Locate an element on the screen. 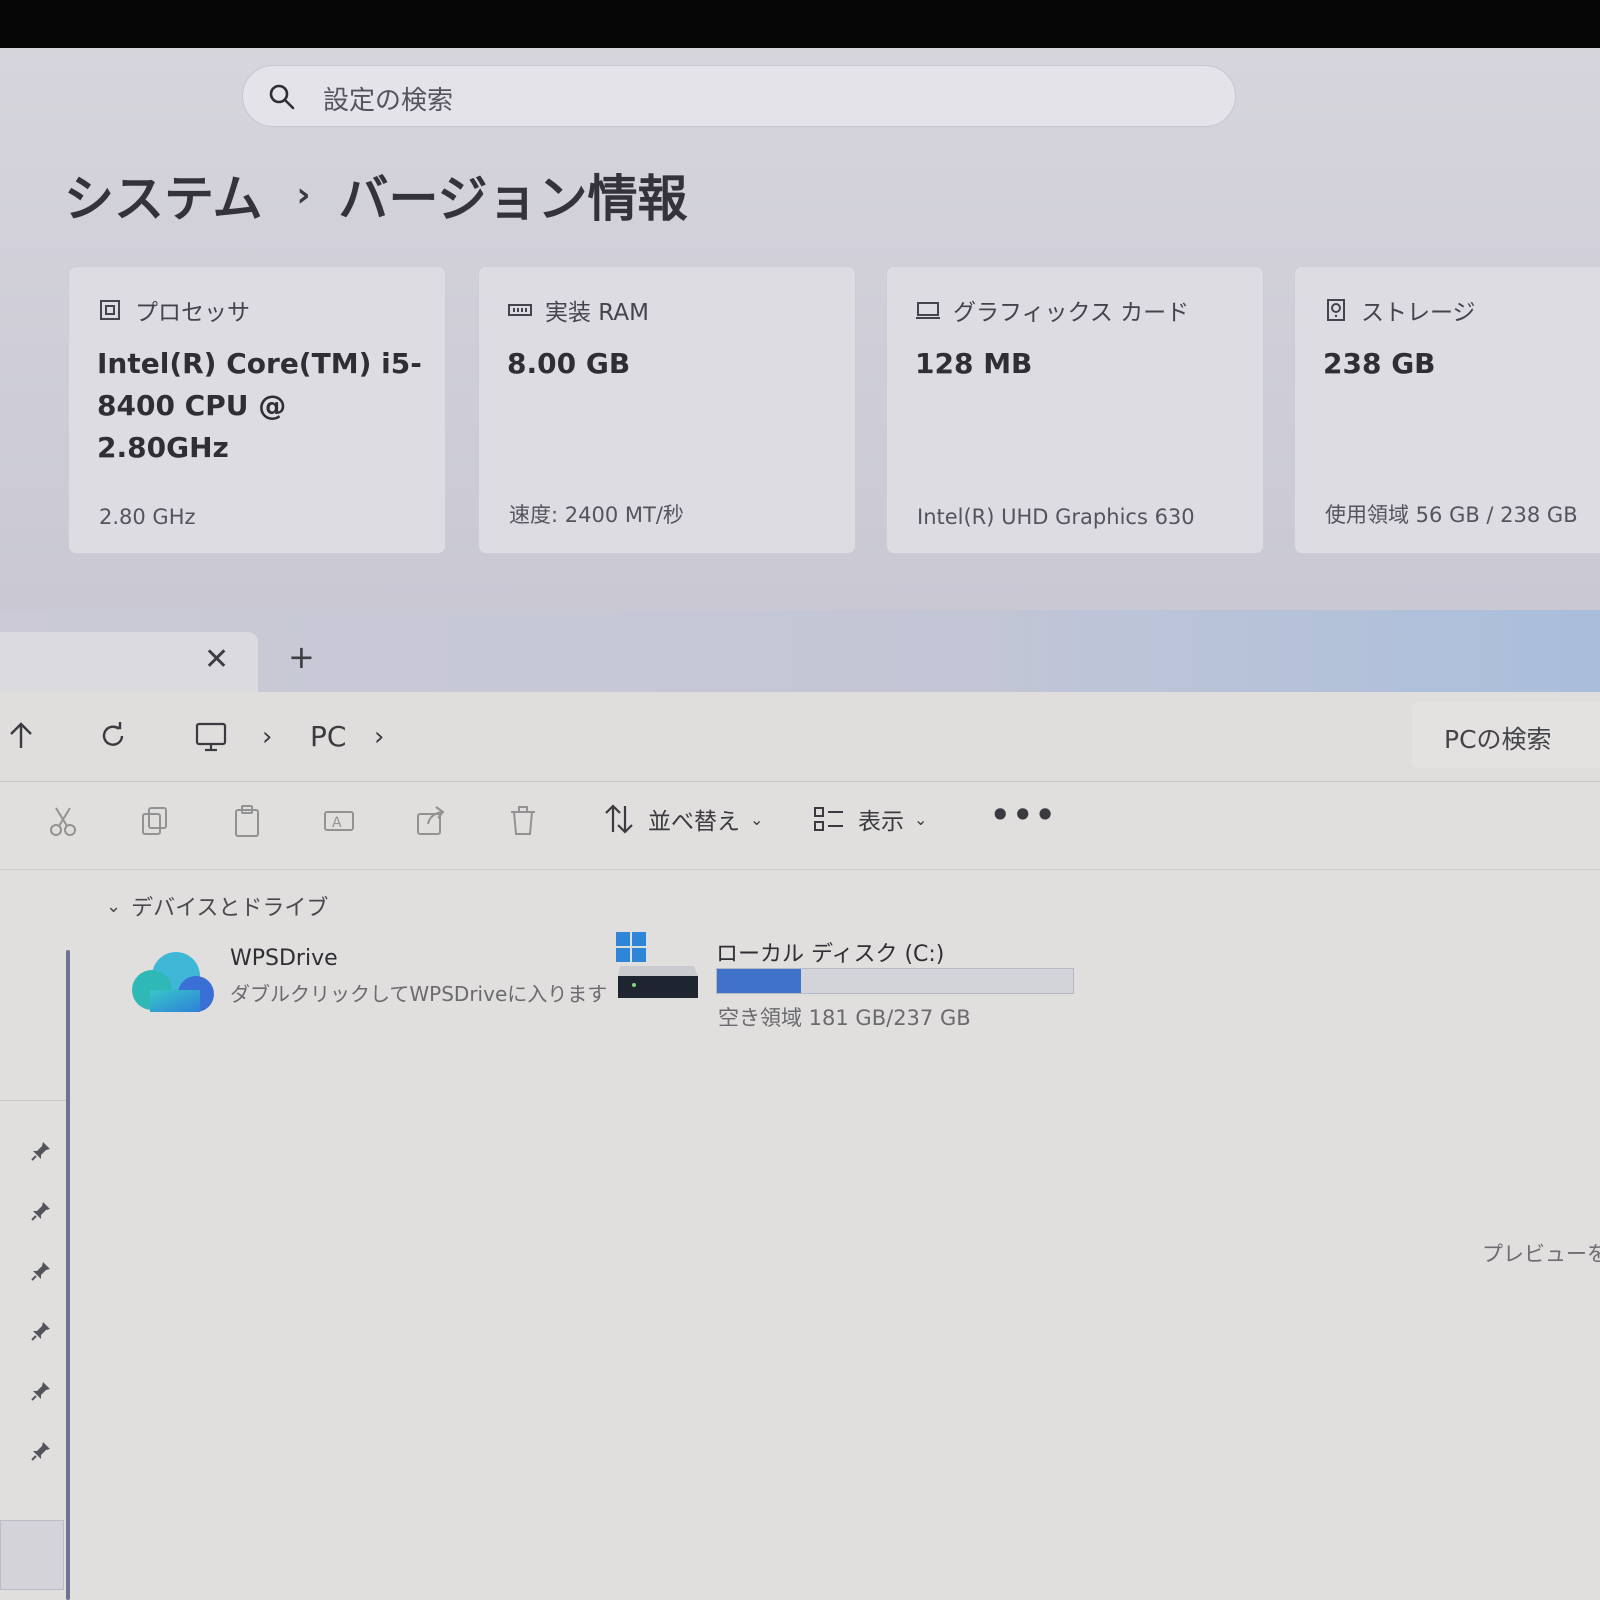 Image resolution: width=1600 pixels, height=1600 pixels. page-title: バージョン情報 is located at coordinates (513, 199).